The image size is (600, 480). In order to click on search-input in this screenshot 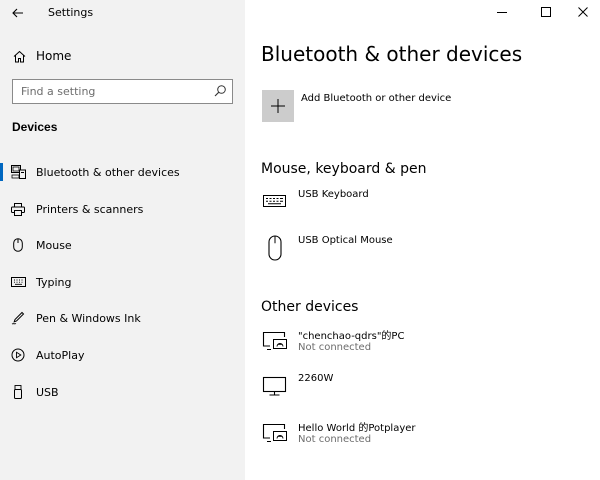, I will do `click(108, 91)`.